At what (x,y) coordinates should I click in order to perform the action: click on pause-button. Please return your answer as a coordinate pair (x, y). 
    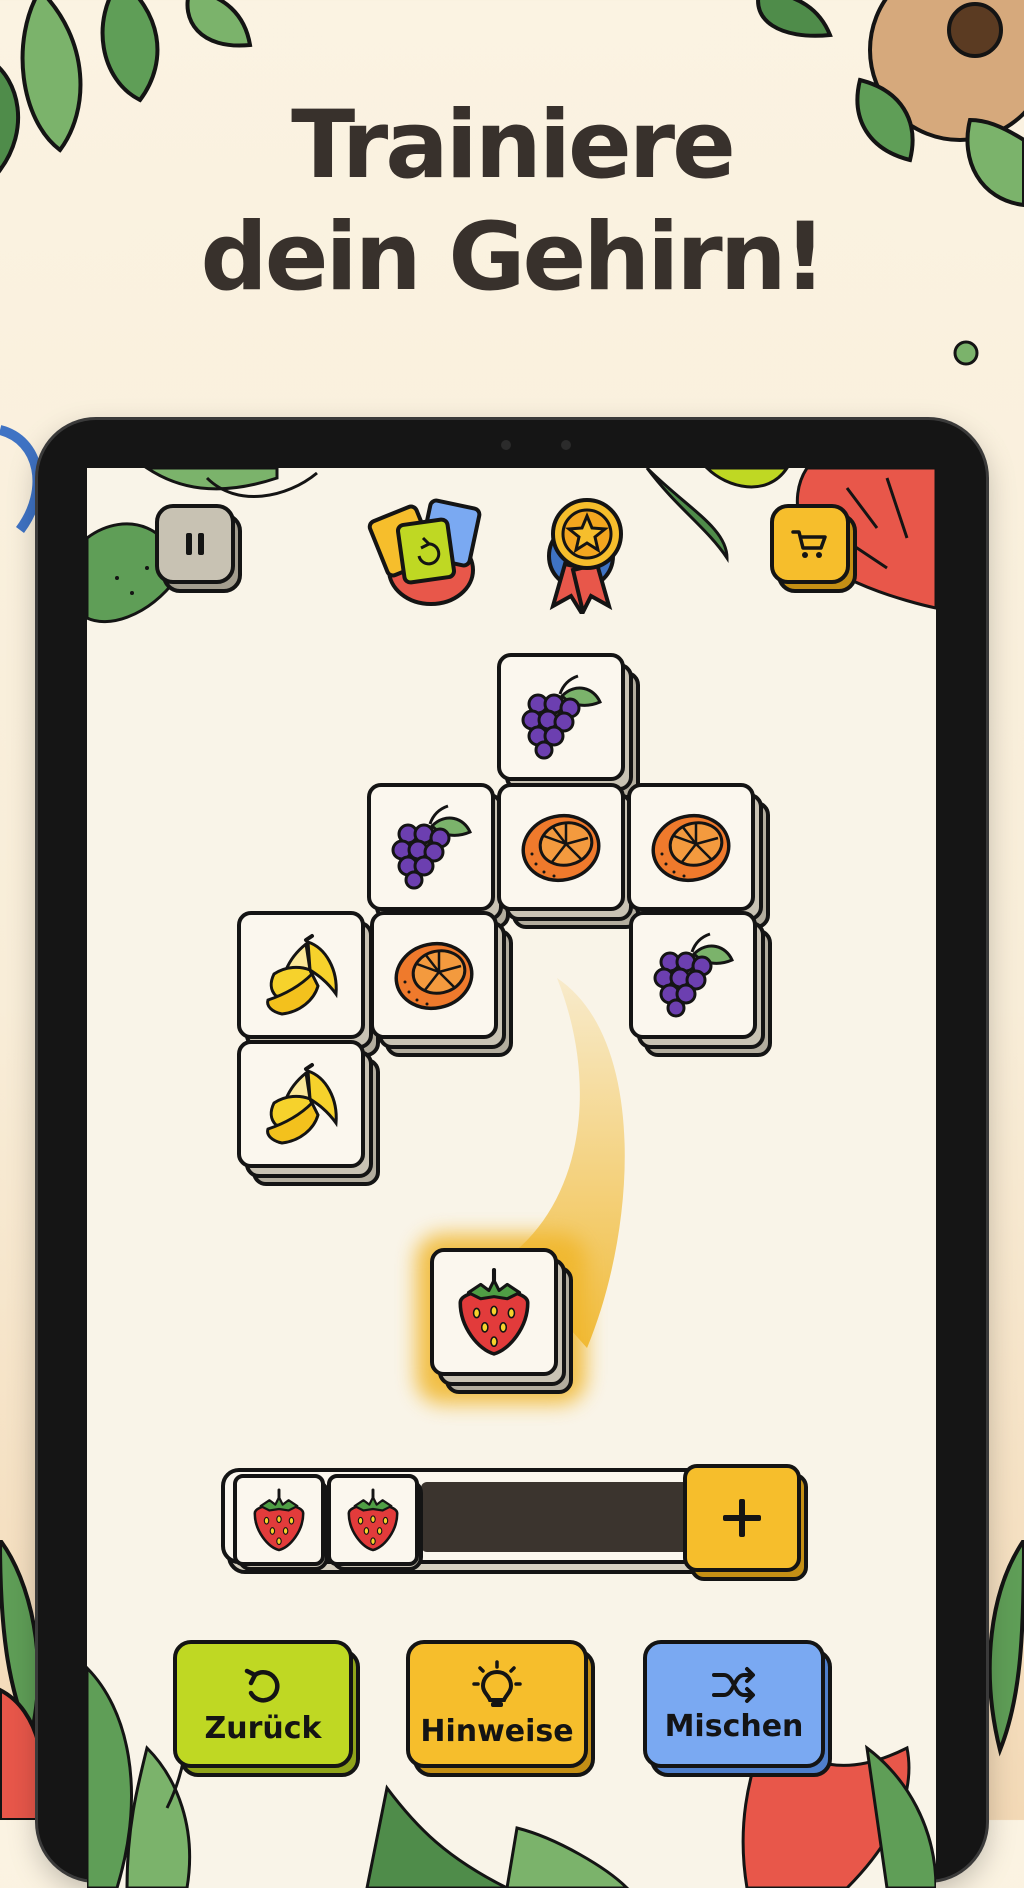
    Looking at the image, I should click on (198, 548).